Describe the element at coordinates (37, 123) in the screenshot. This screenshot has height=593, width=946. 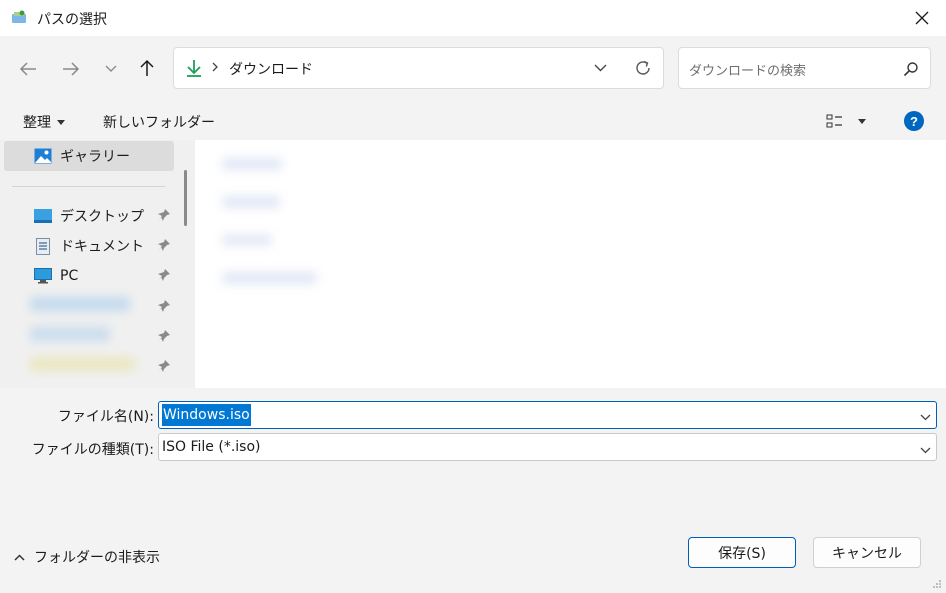
I see `organize-label: 整理` at that location.